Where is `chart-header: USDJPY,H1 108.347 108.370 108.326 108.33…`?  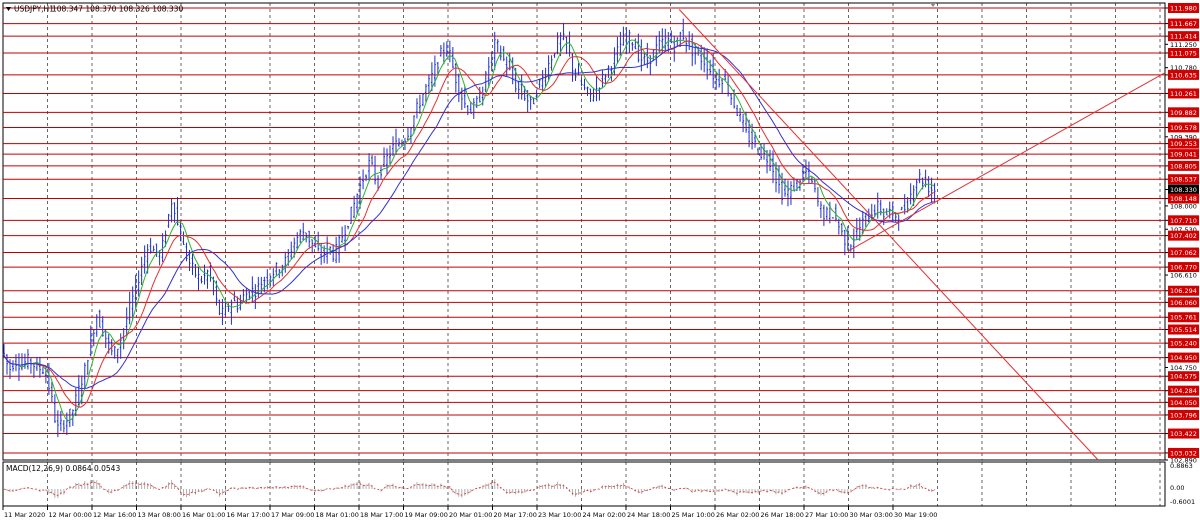
chart-header: USDJPY,H1 108.347 108.370 108.326 108.33… is located at coordinates (94, 9).